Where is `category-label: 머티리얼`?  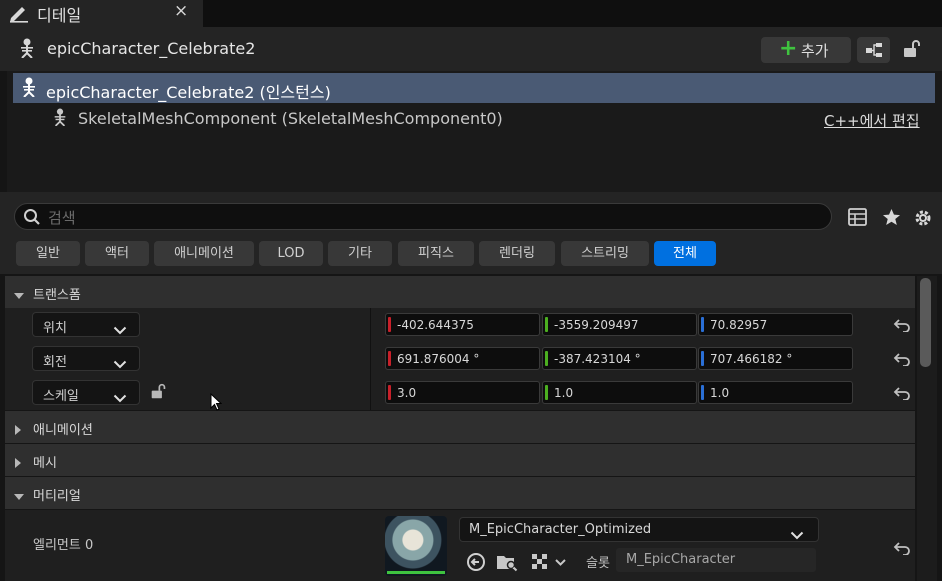 category-label: 머티리얼 is located at coordinates (57, 496).